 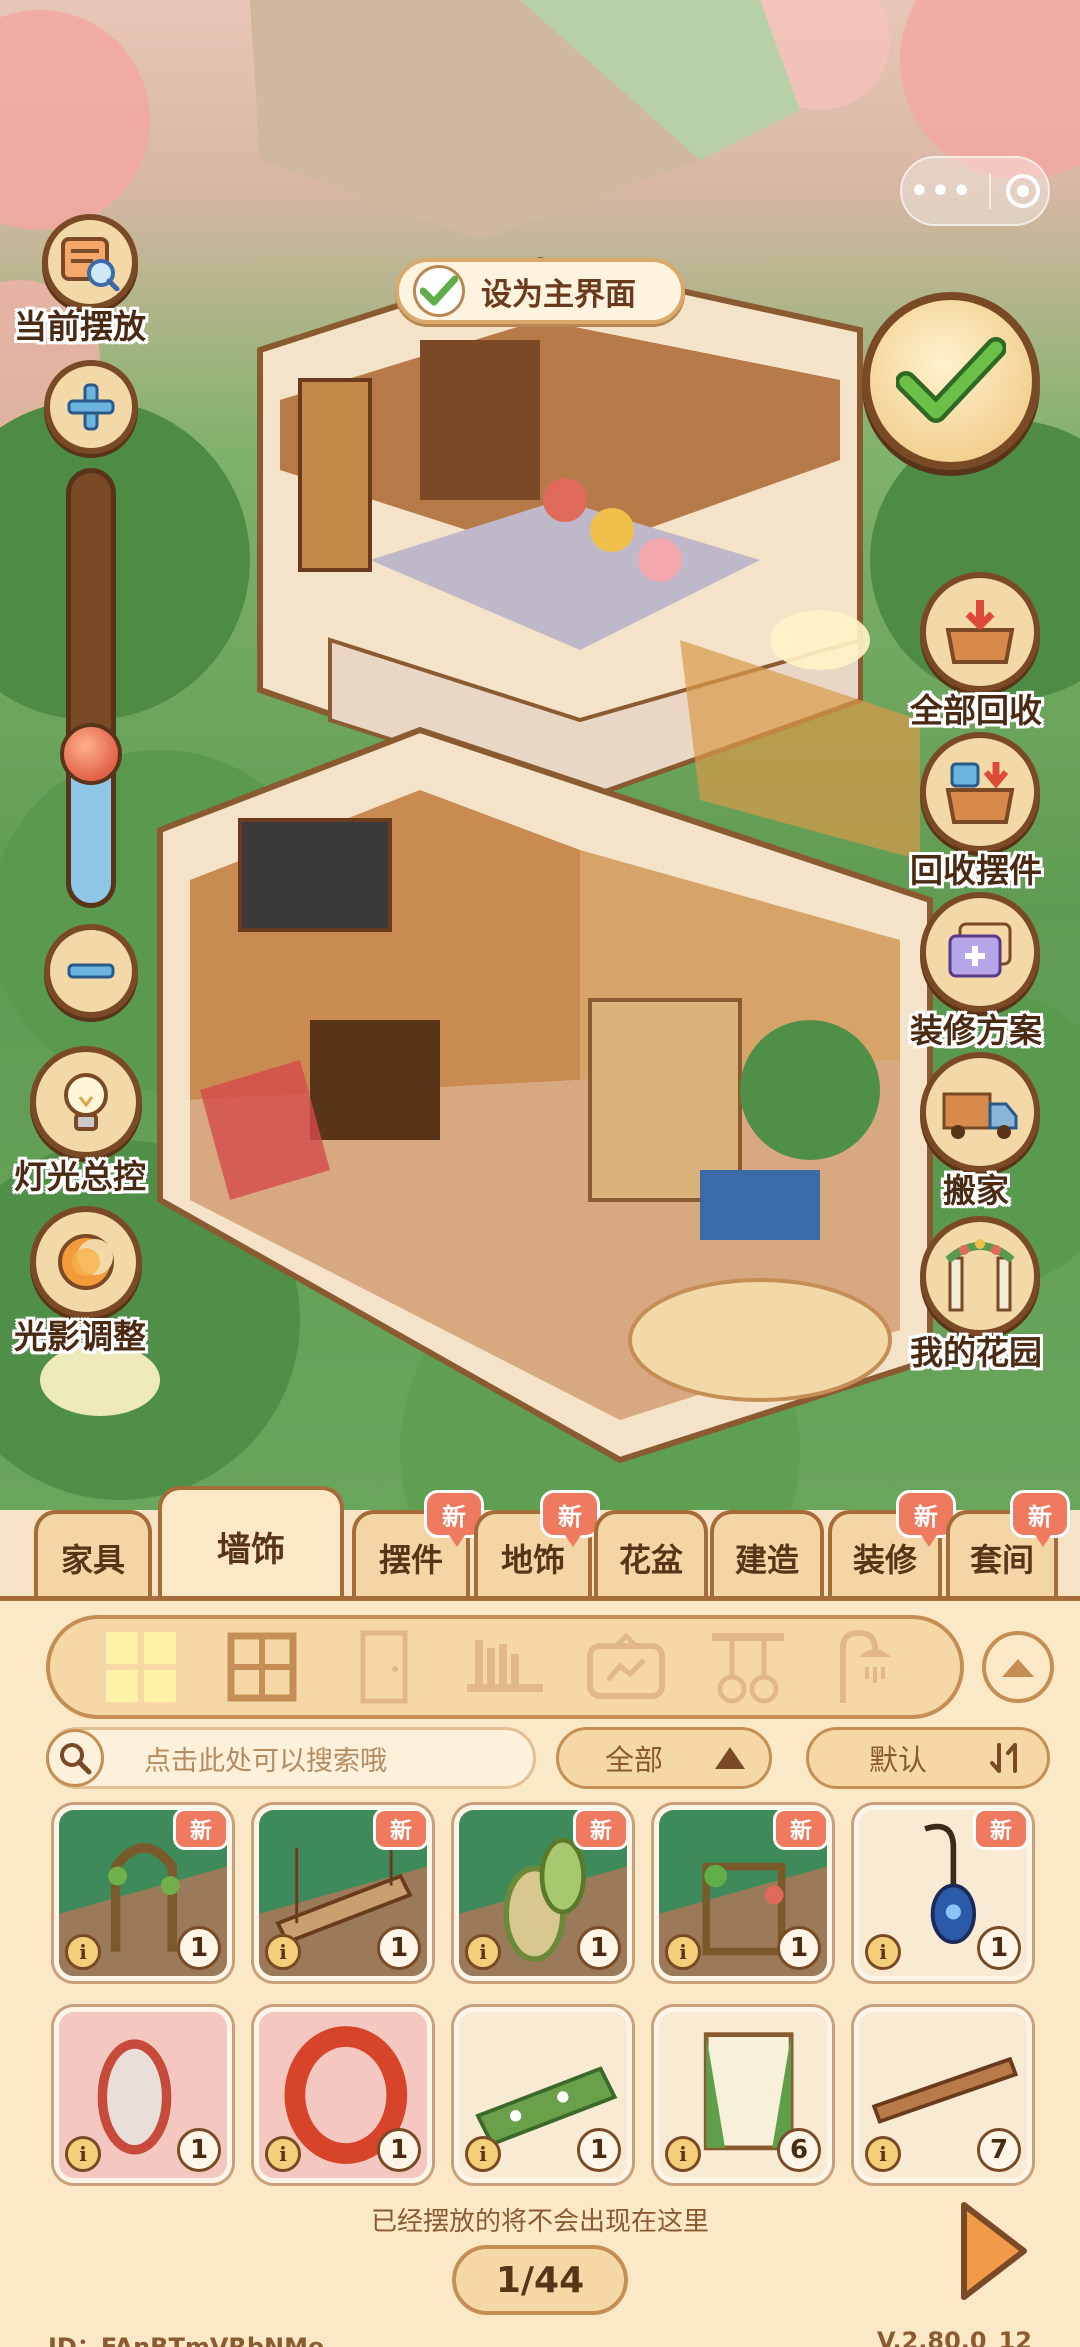 What do you see at coordinates (976, 870) in the screenshot?
I see `recall-ornament-label: 回收摆件` at bounding box center [976, 870].